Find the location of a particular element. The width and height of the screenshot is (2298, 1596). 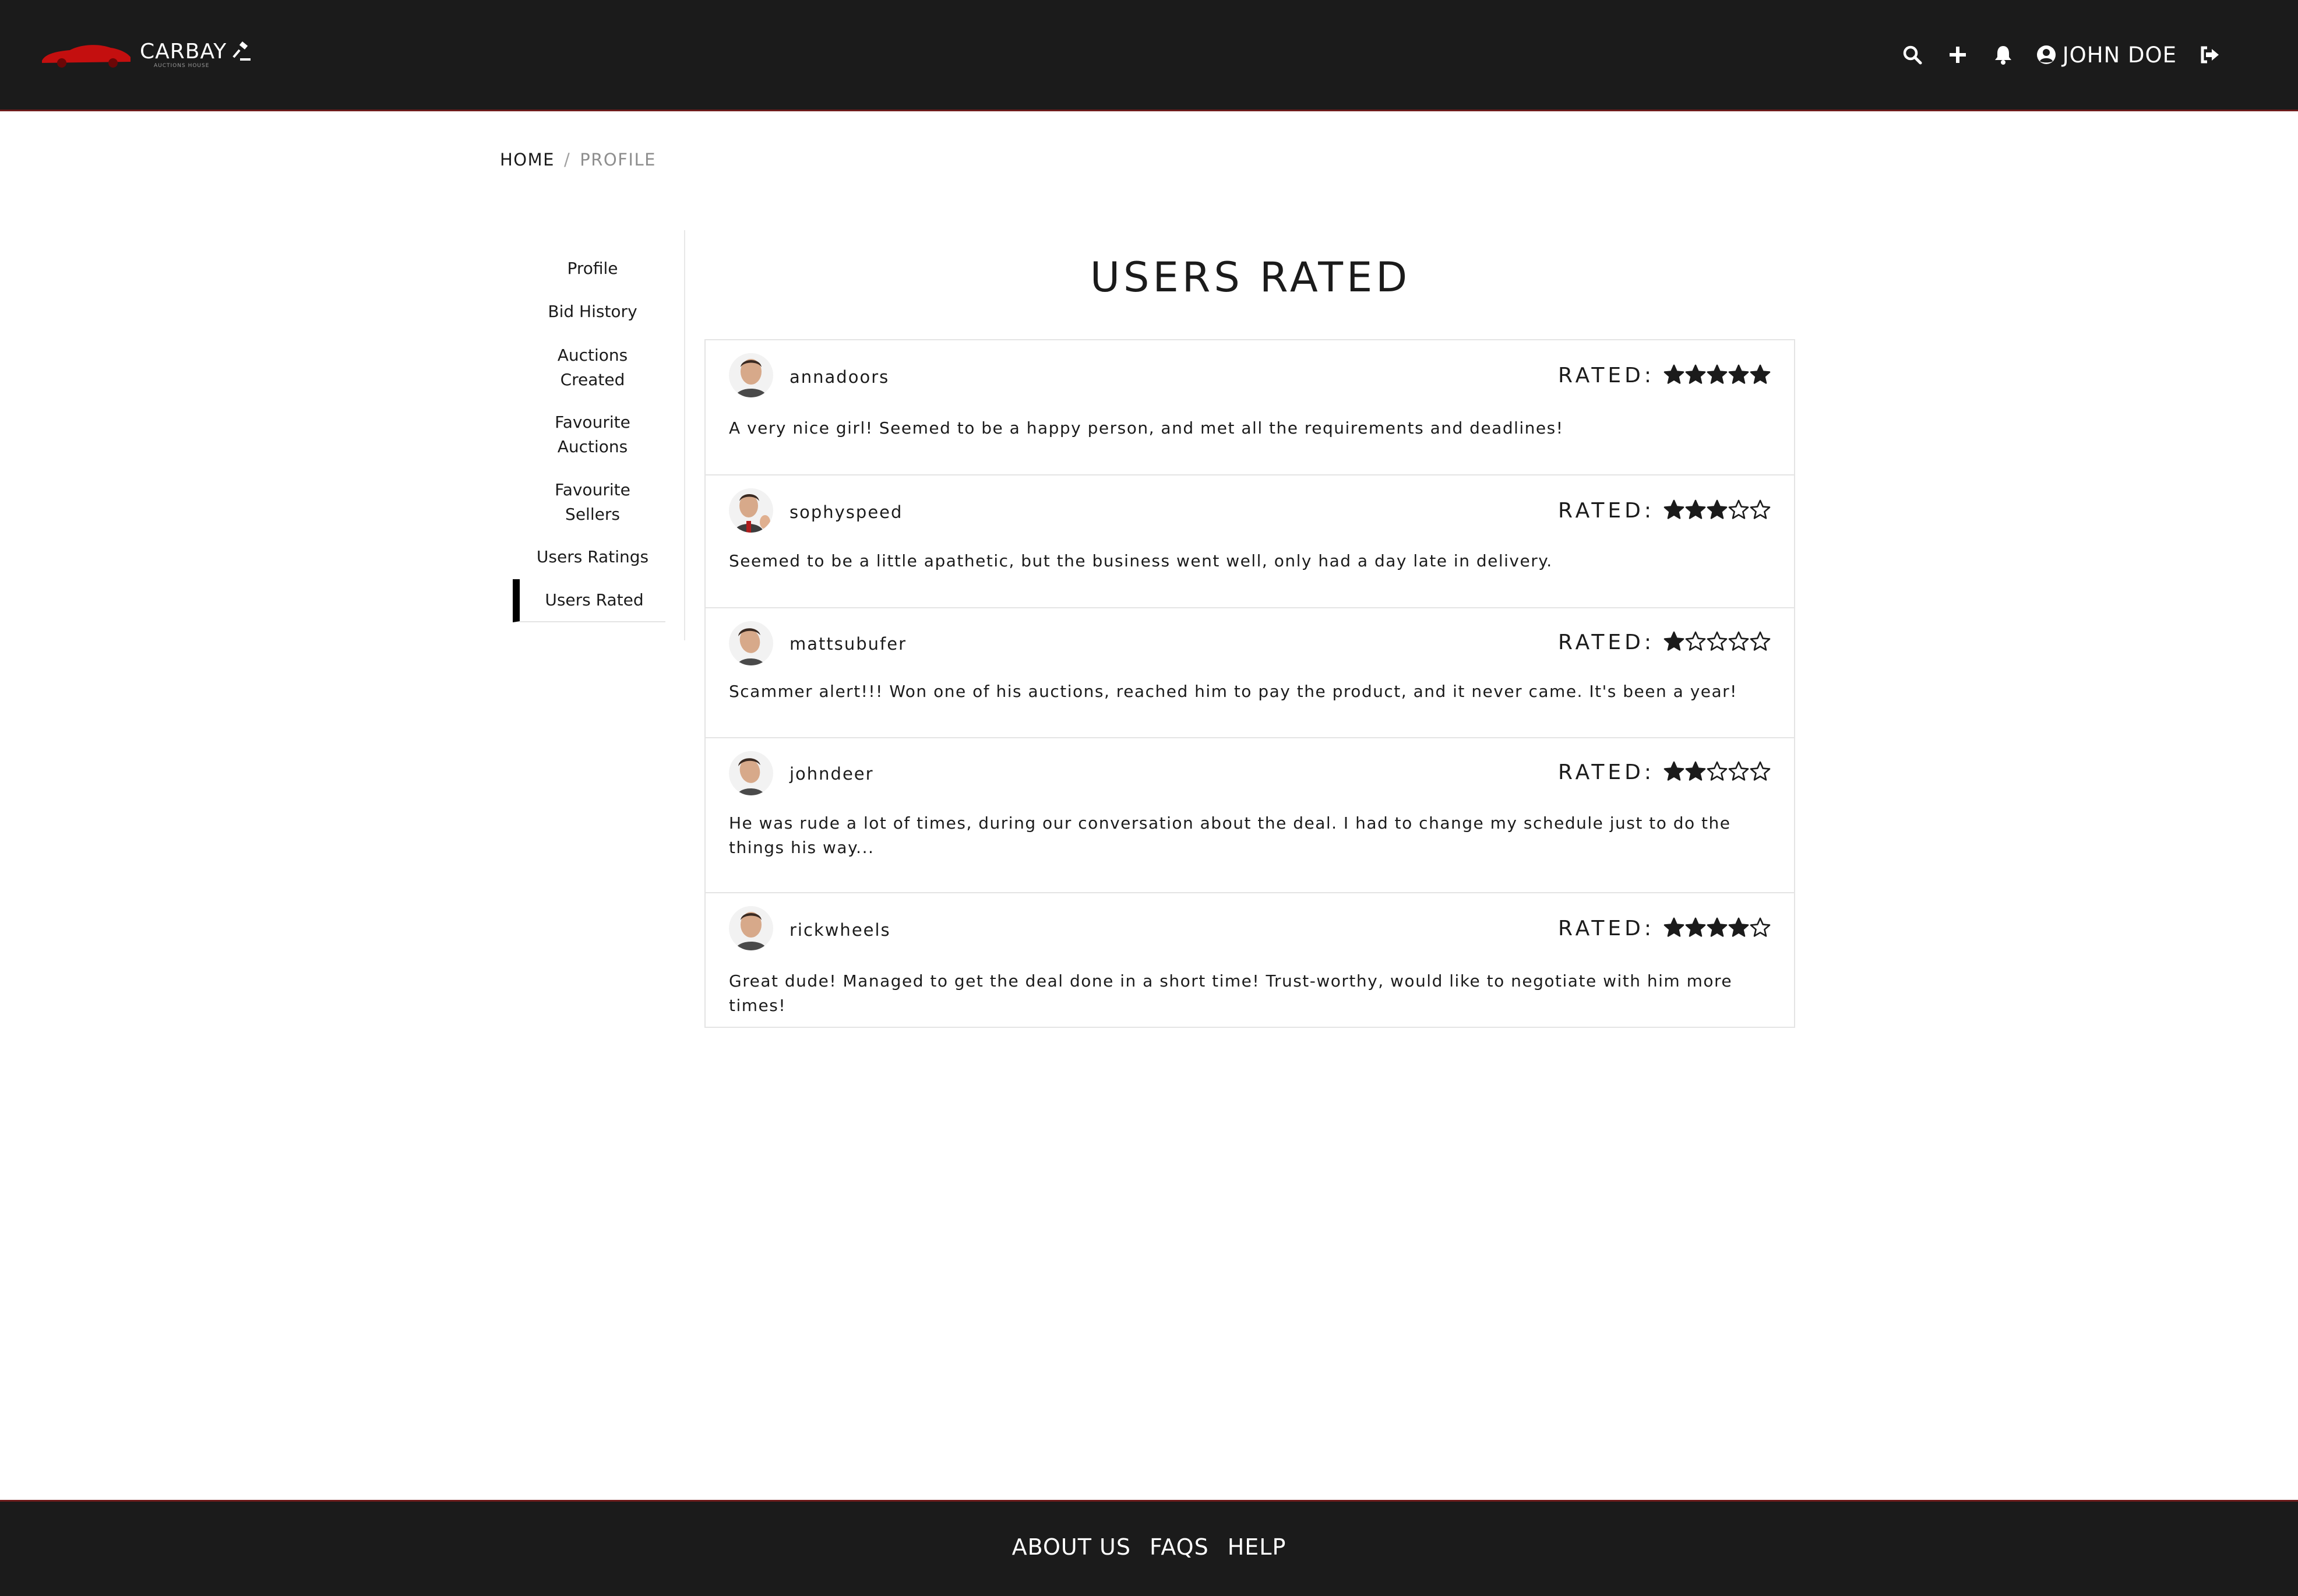

footer-links: ABOUT US FAQS HELP is located at coordinates (1149, 1547).